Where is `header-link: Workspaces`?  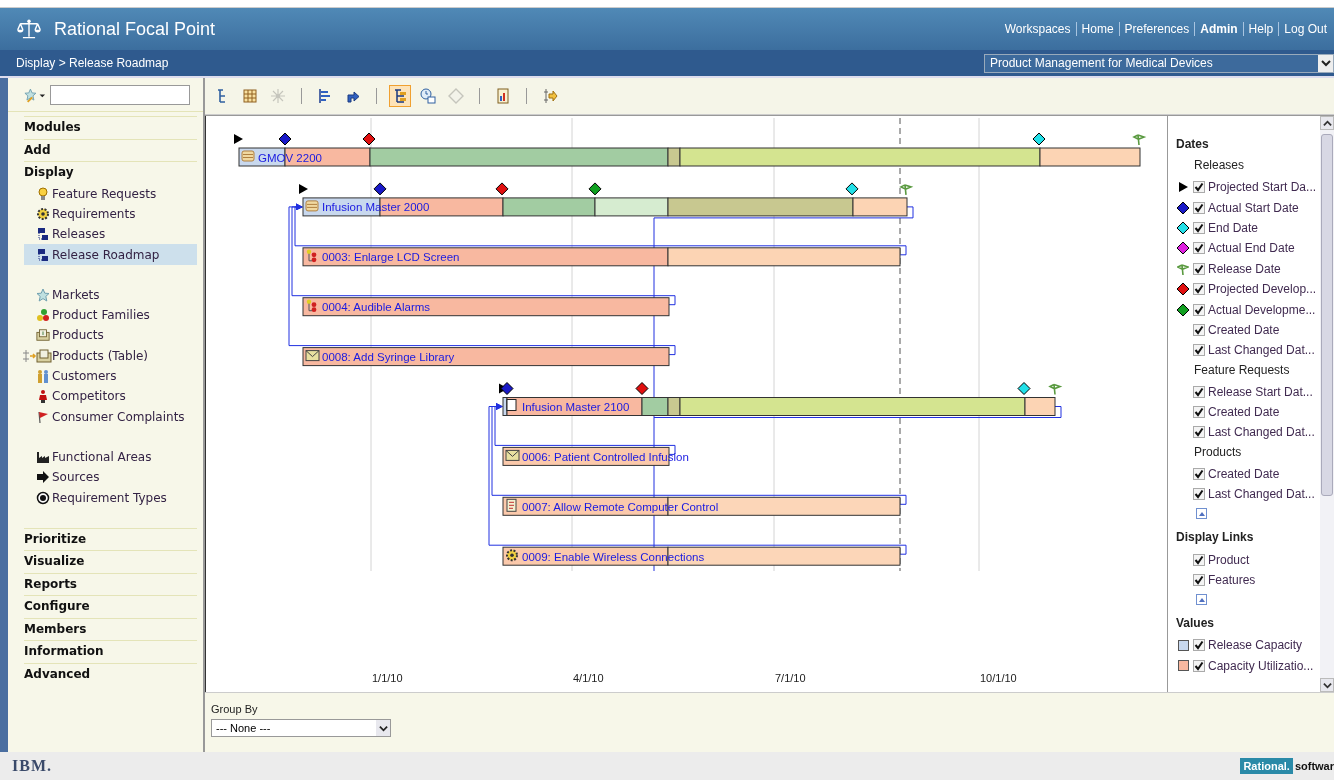
header-link: Workspaces is located at coordinates (1037, 29).